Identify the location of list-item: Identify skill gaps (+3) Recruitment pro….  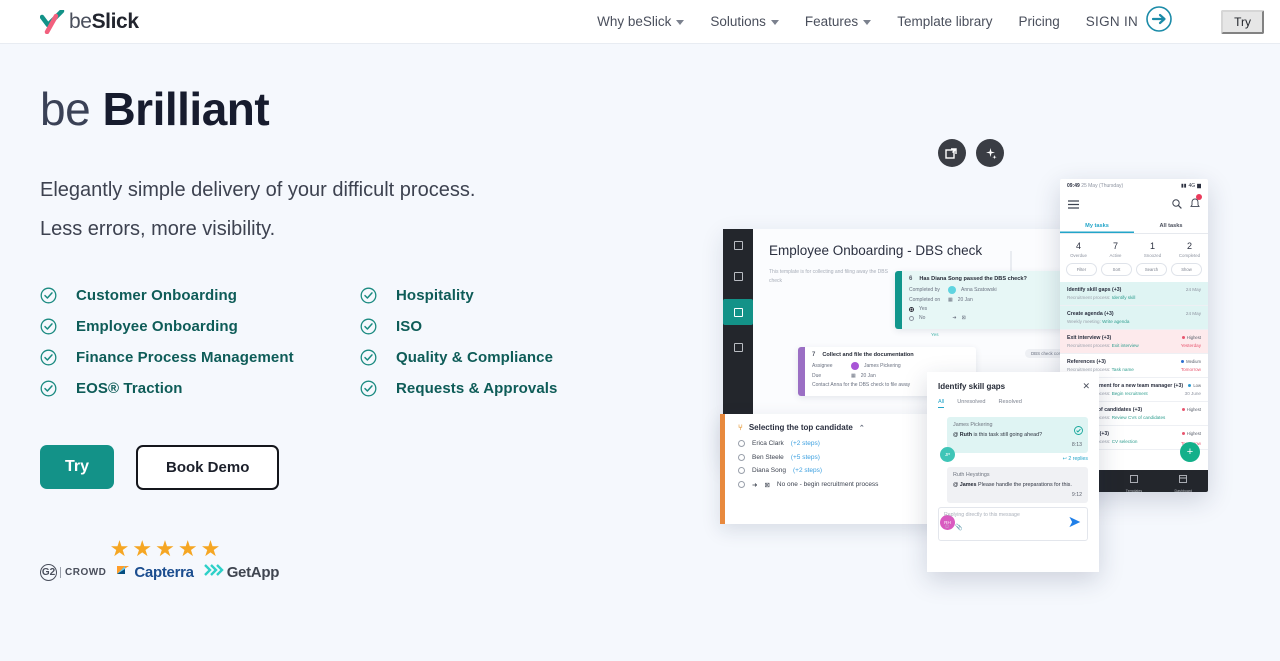
(1134, 294).